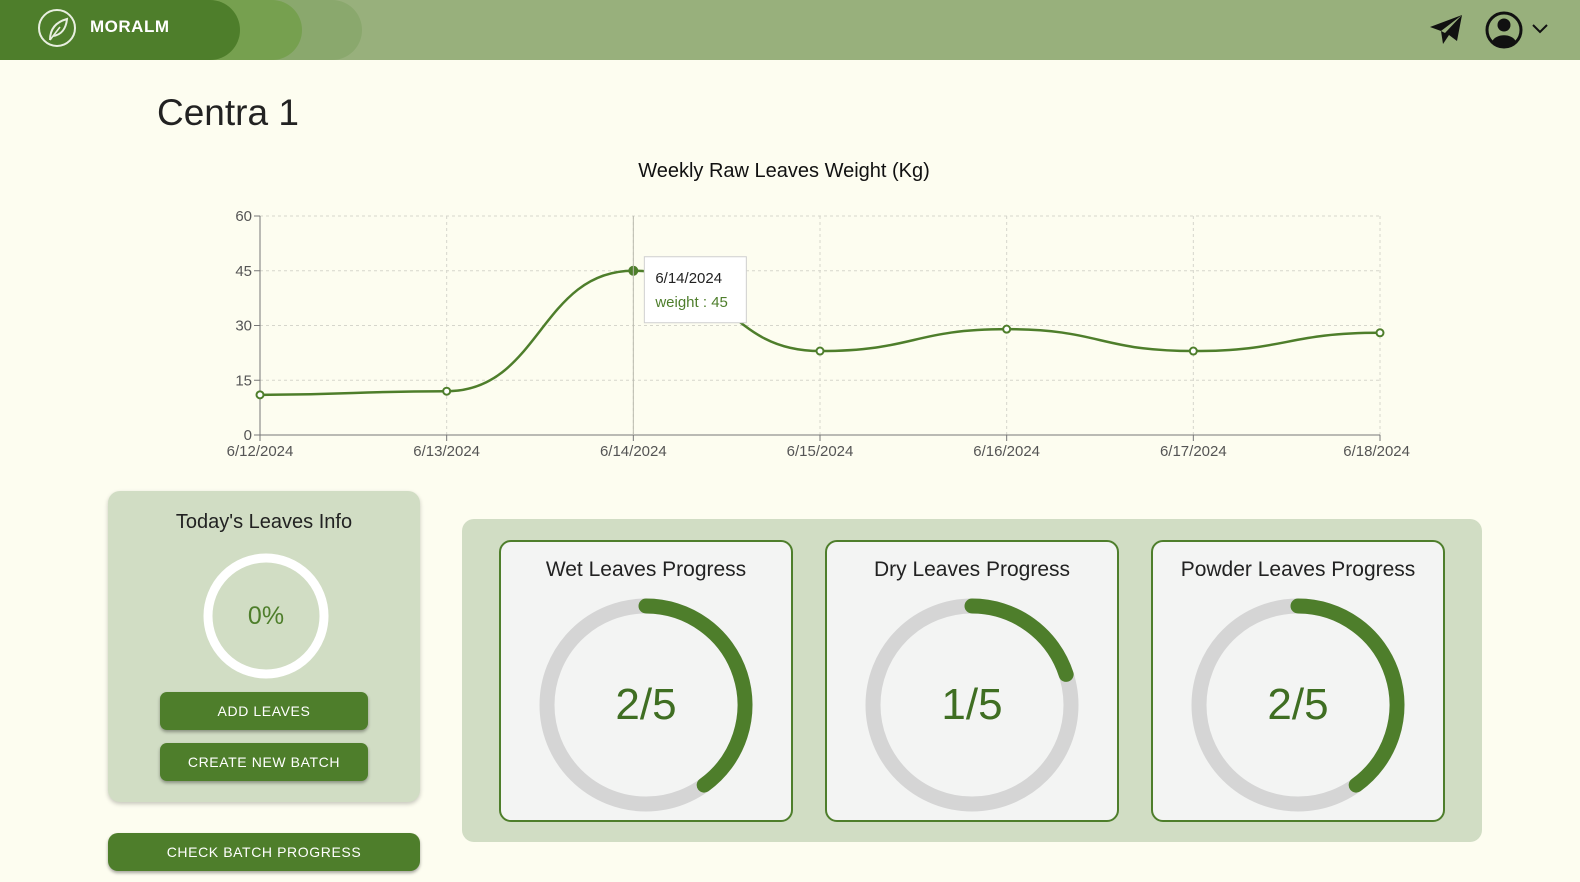 The width and height of the screenshot is (1580, 882). What do you see at coordinates (695, 290) in the screenshot?
I see `chart-tooltip` at bounding box center [695, 290].